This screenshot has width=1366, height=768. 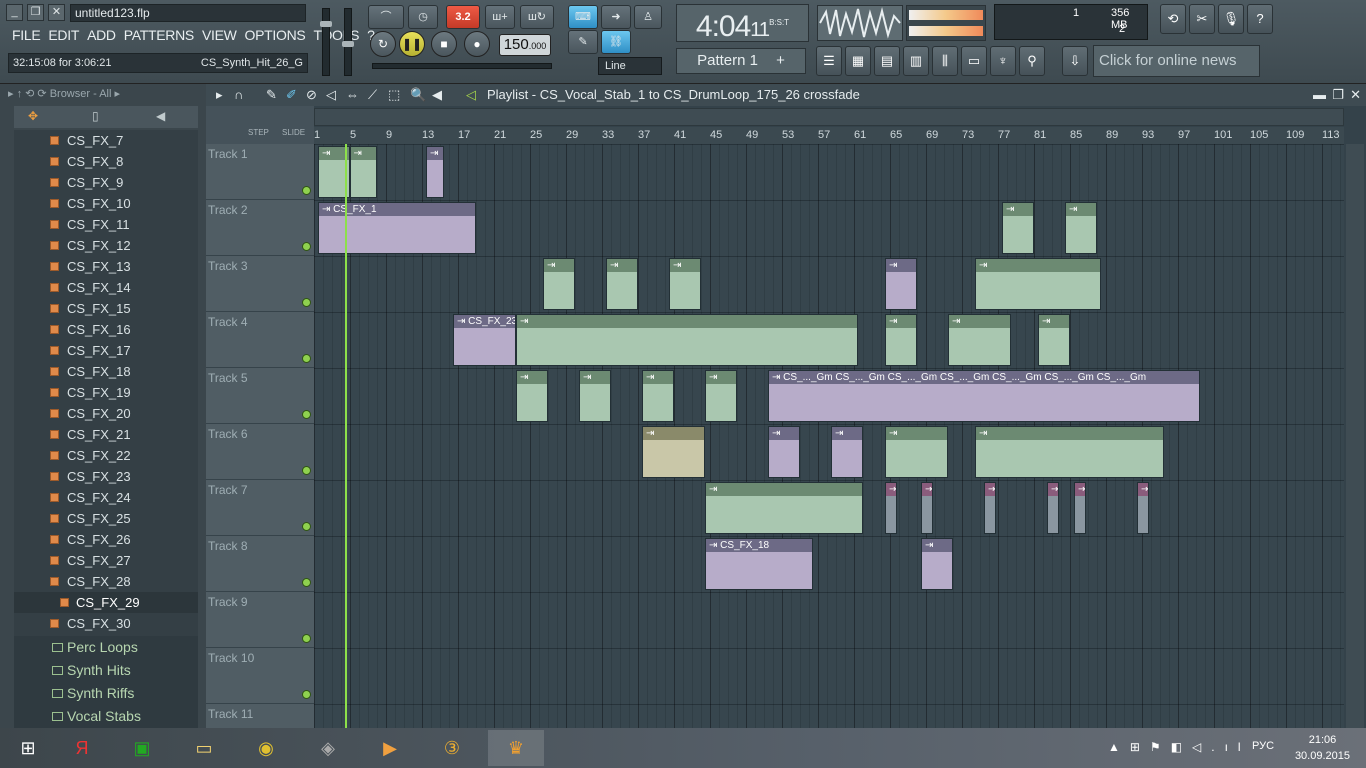 I want to click on browser-item: CS_FX_14, so click(x=106, y=287).